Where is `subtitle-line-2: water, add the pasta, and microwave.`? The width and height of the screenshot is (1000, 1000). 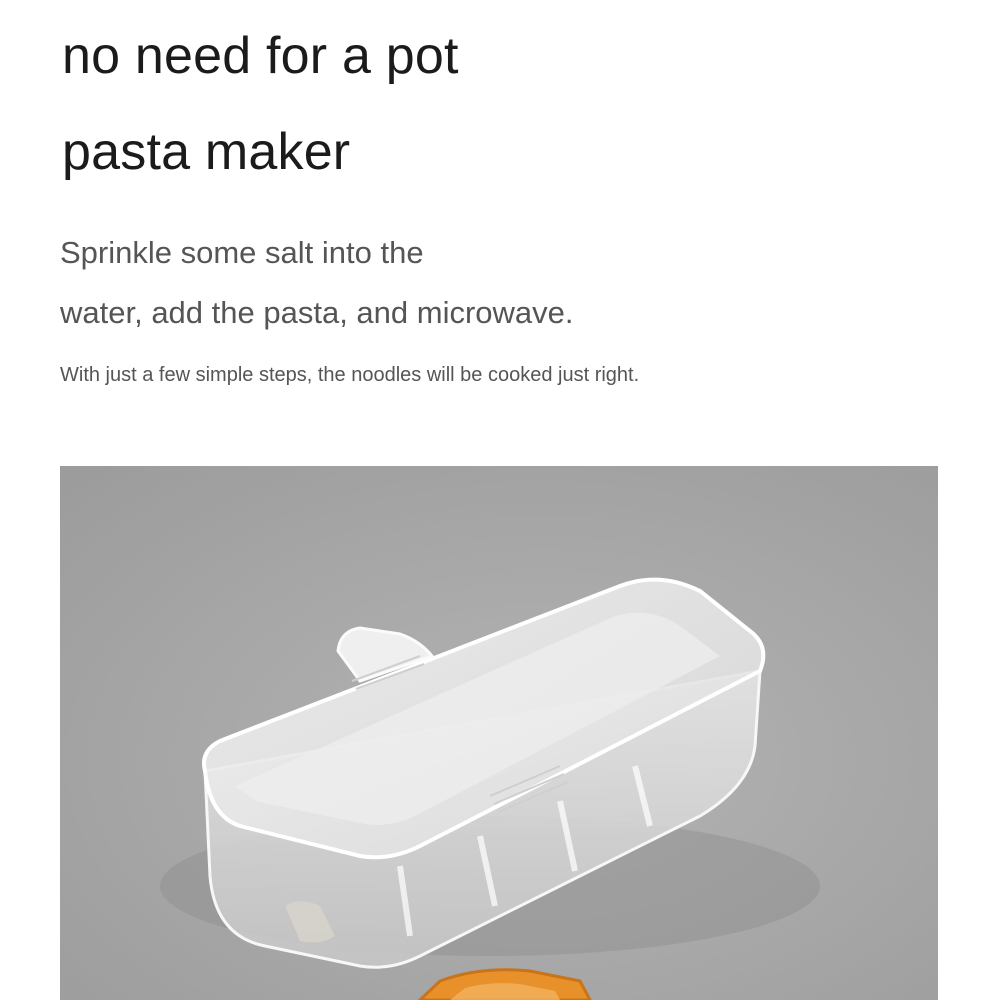 subtitle-line-2: water, add the pasta, and microwave. is located at coordinates (317, 312).